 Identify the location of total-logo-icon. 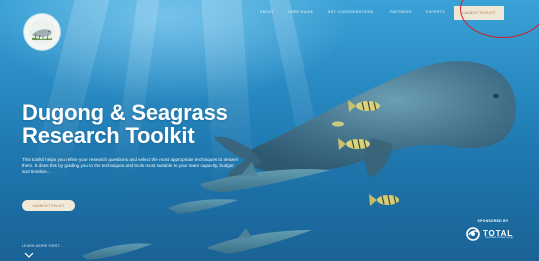
(473, 234).